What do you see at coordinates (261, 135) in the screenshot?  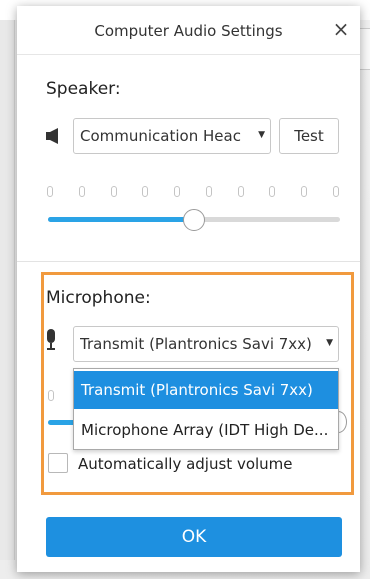 I see `chevron-down-icon: ▼` at bounding box center [261, 135].